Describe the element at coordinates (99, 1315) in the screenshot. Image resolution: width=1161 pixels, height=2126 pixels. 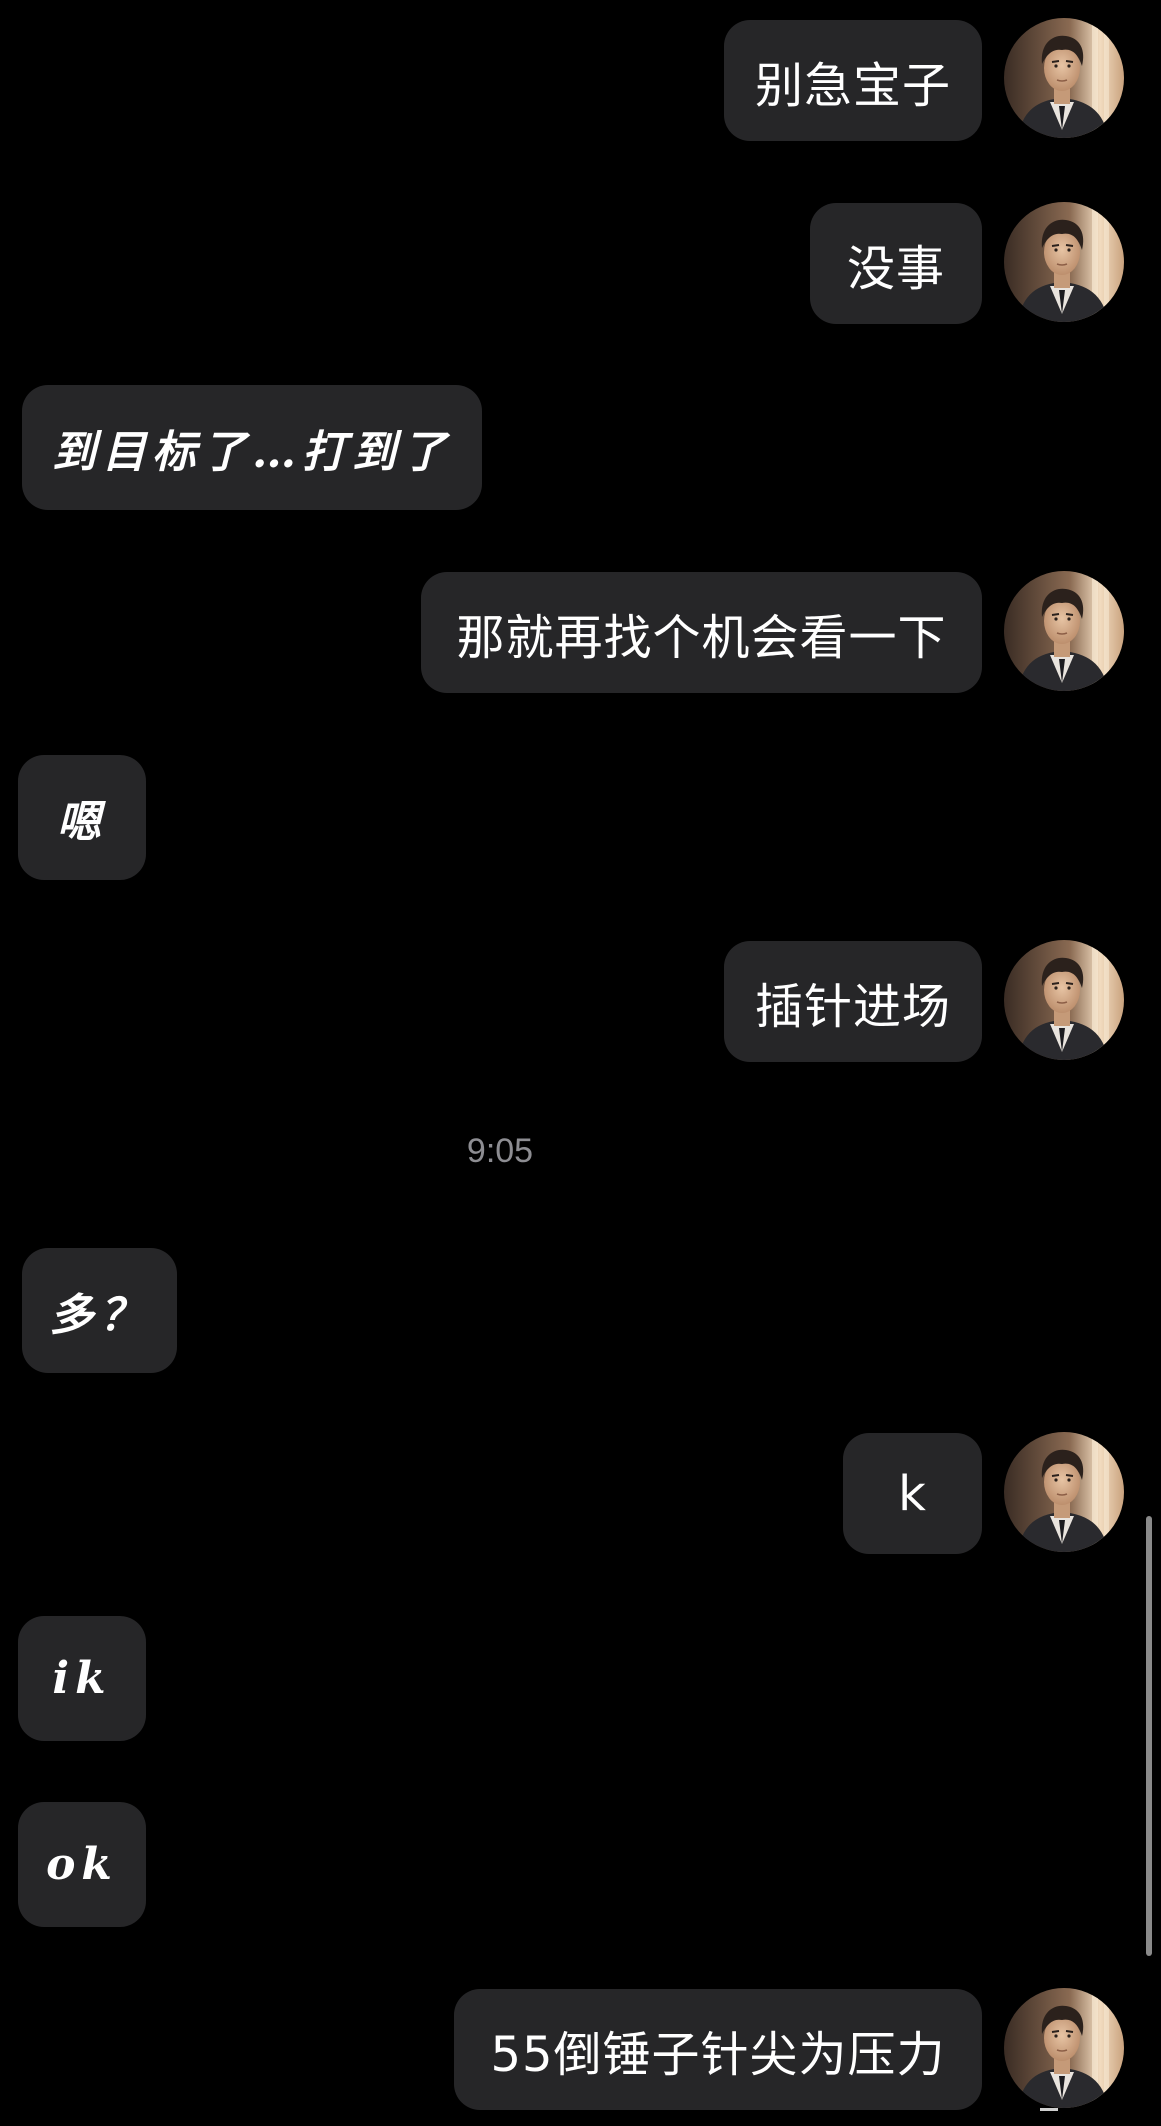
I see `message-text: 多？` at that location.